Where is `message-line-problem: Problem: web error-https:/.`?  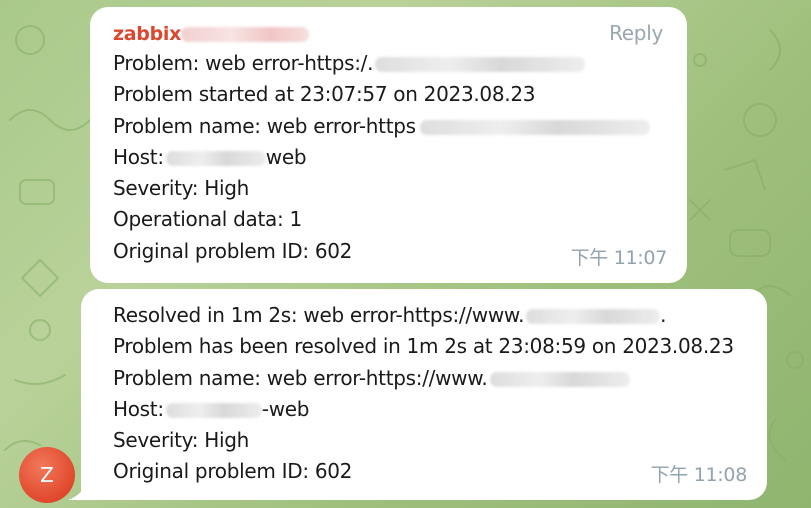
message-line-problem: Problem: web error-https:/. is located at coordinates (388, 63).